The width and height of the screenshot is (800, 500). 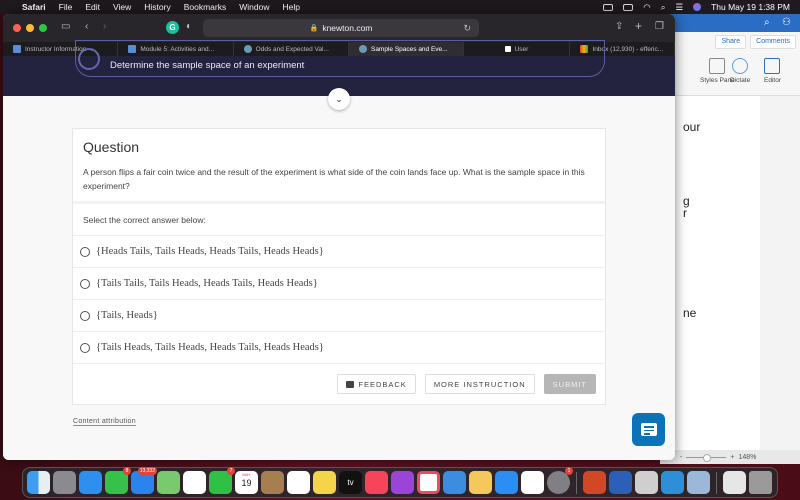 What do you see at coordinates (92, 7) in the screenshot?
I see `menu-edit: Edit` at bounding box center [92, 7].